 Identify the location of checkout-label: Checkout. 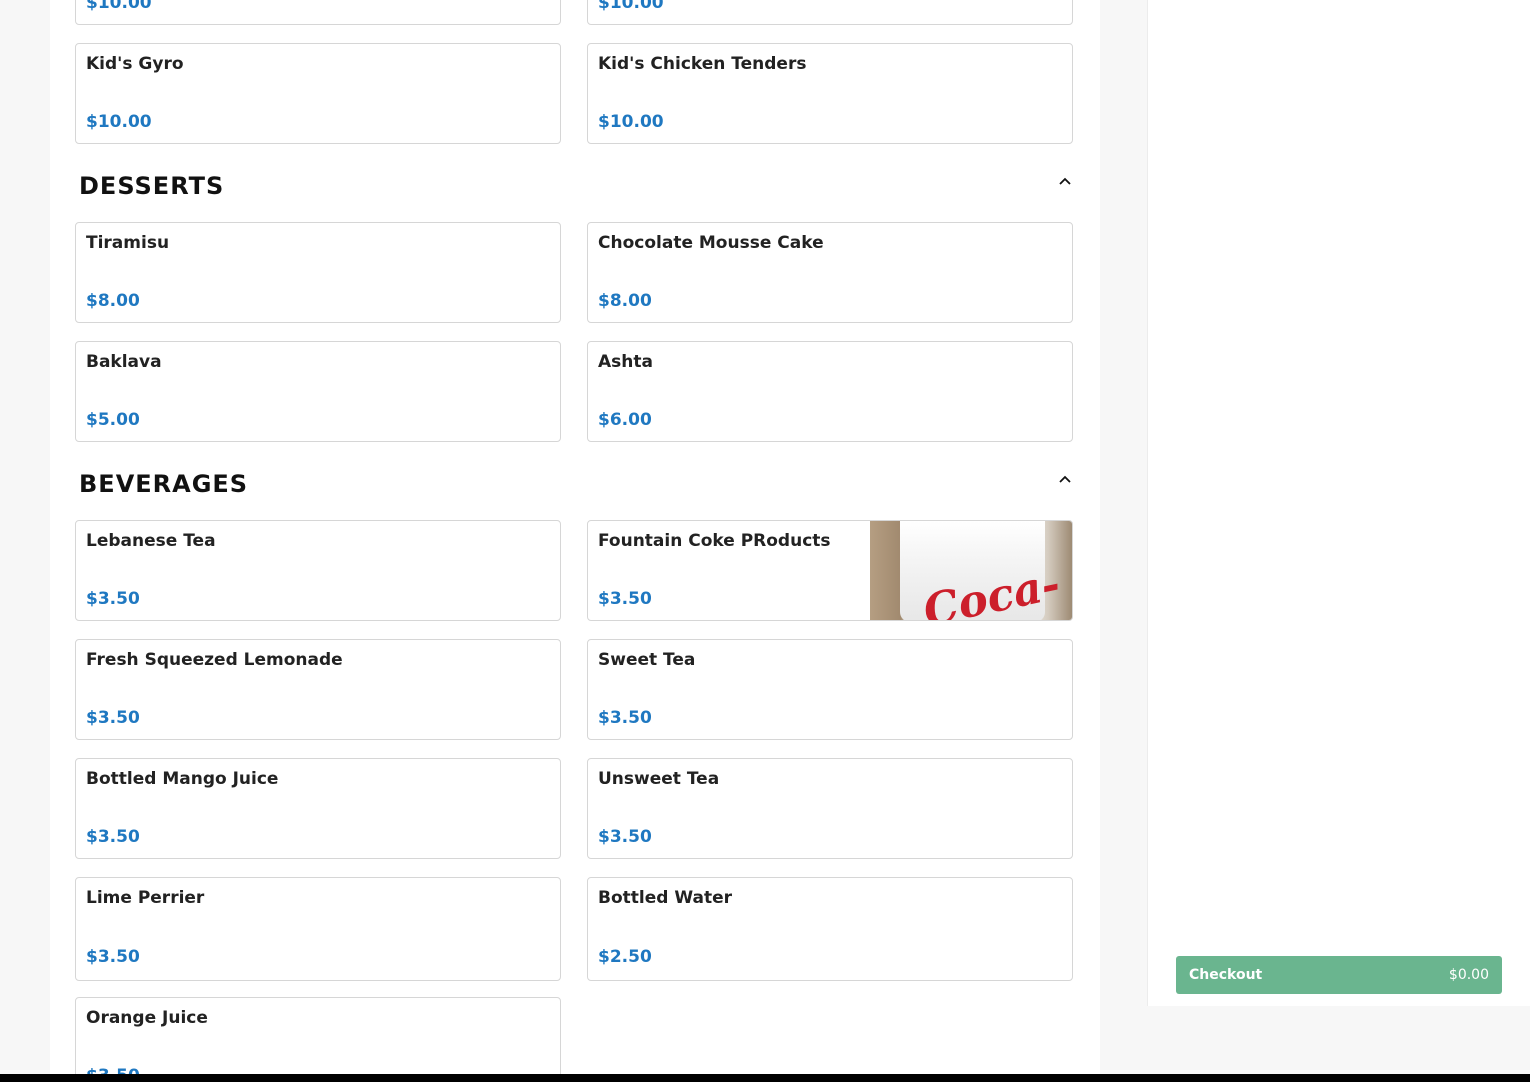
(1226, 975).